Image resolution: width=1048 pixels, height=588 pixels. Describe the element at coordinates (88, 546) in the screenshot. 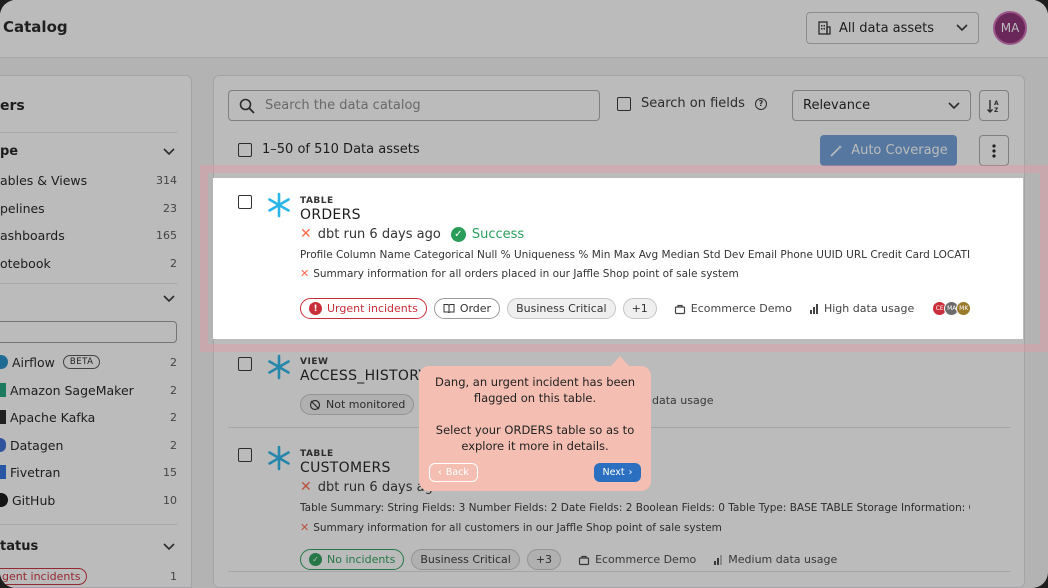

I see `status-filter-header: tatus` at that location.